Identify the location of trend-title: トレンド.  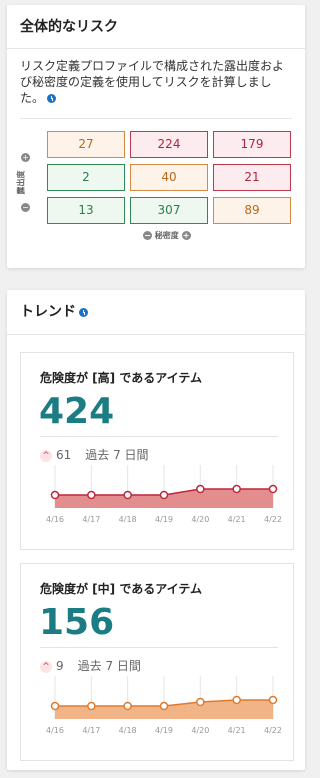
(156, 312).